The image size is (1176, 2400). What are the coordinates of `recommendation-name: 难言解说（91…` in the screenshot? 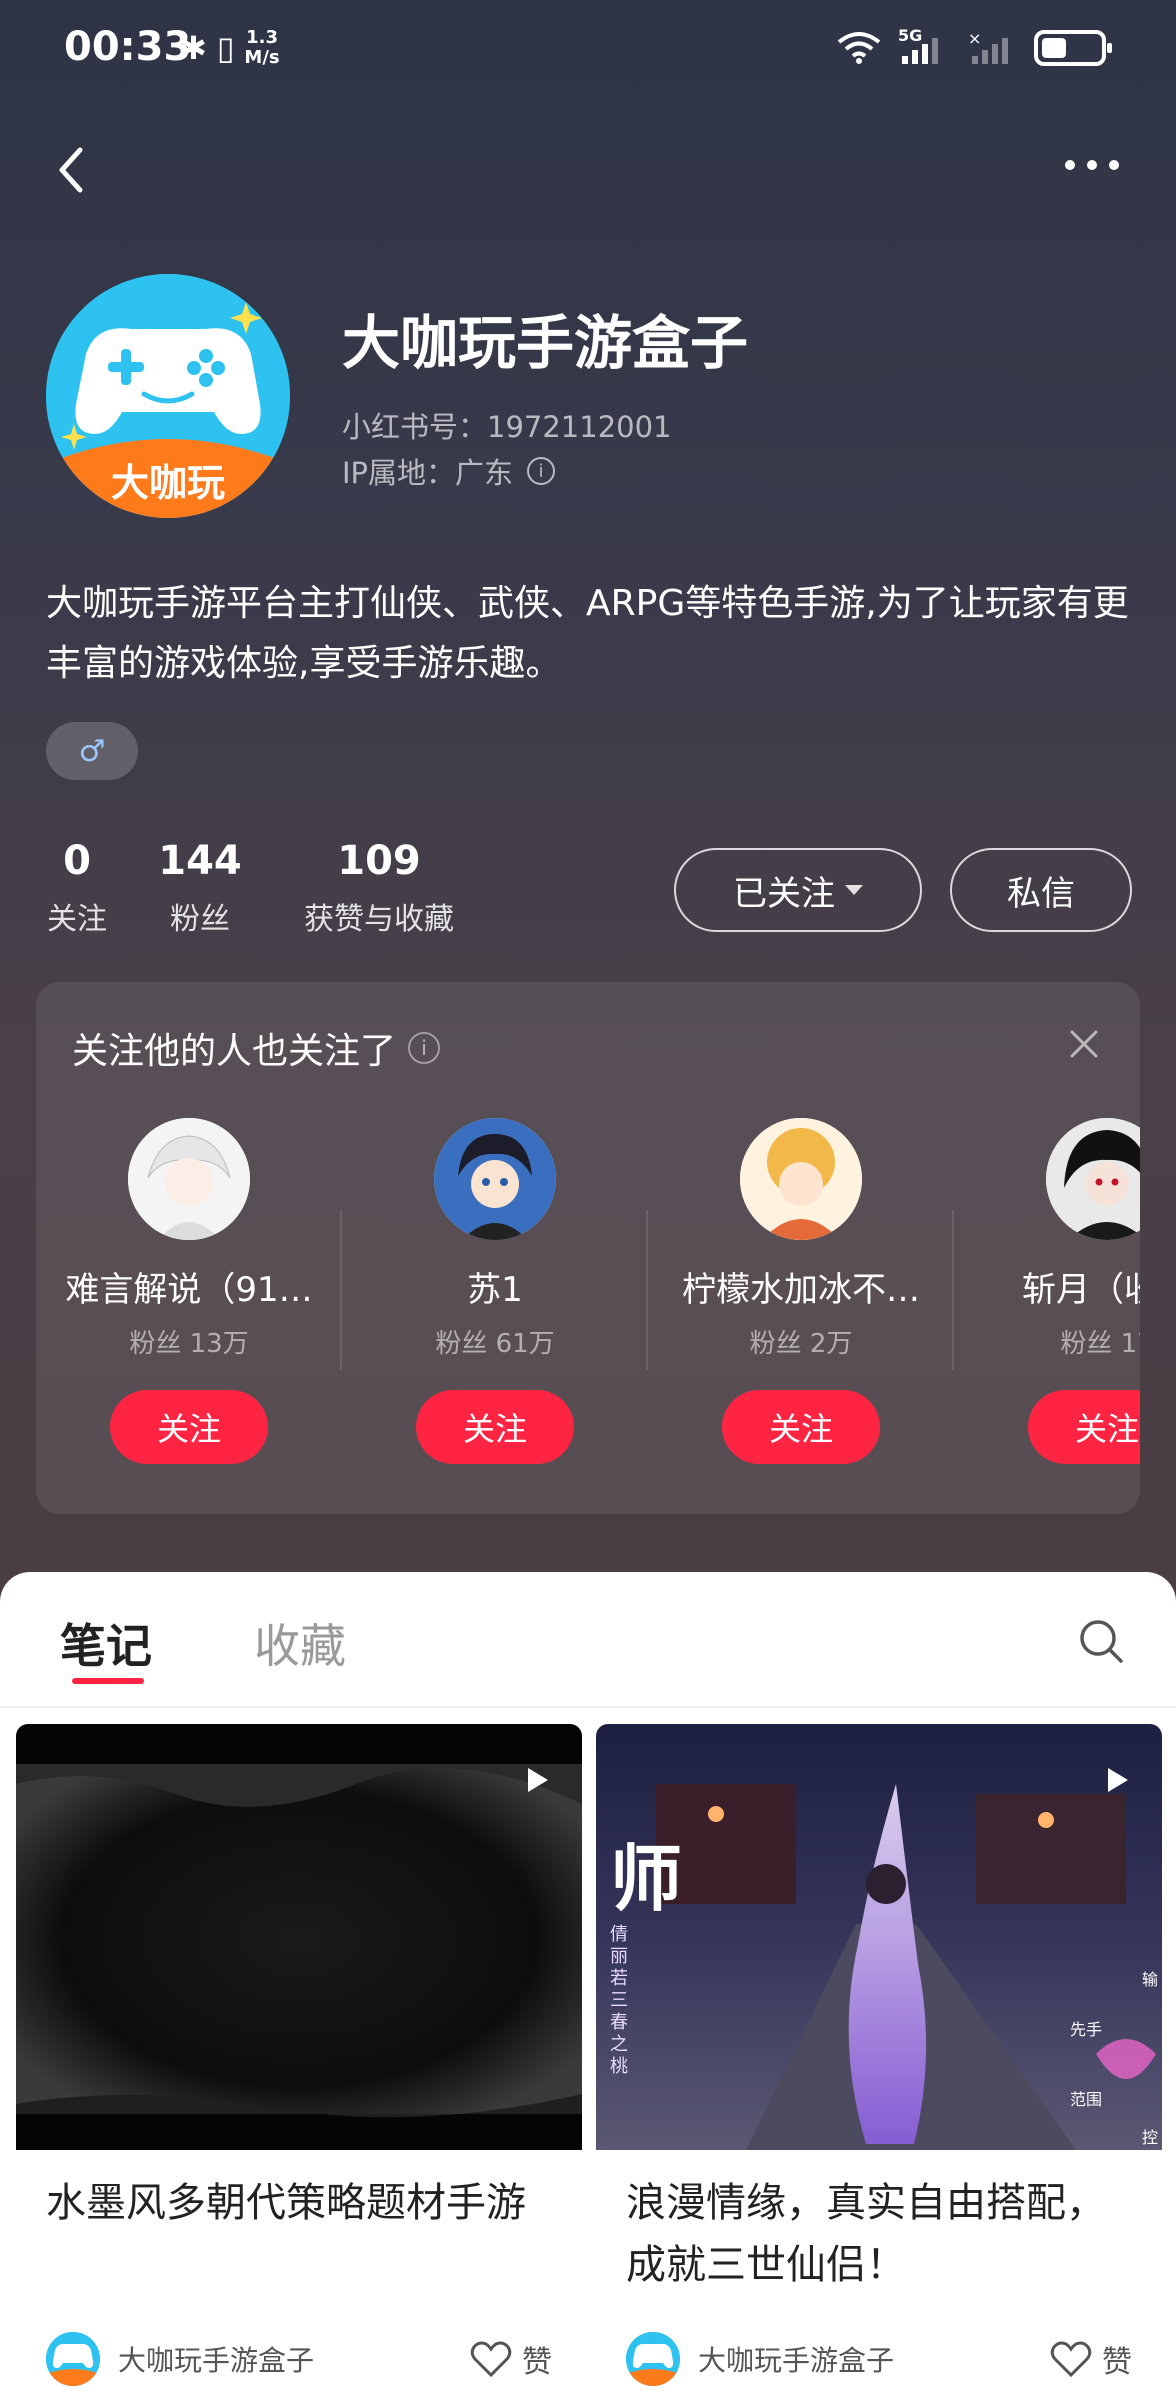 It's located at (189, 1290).